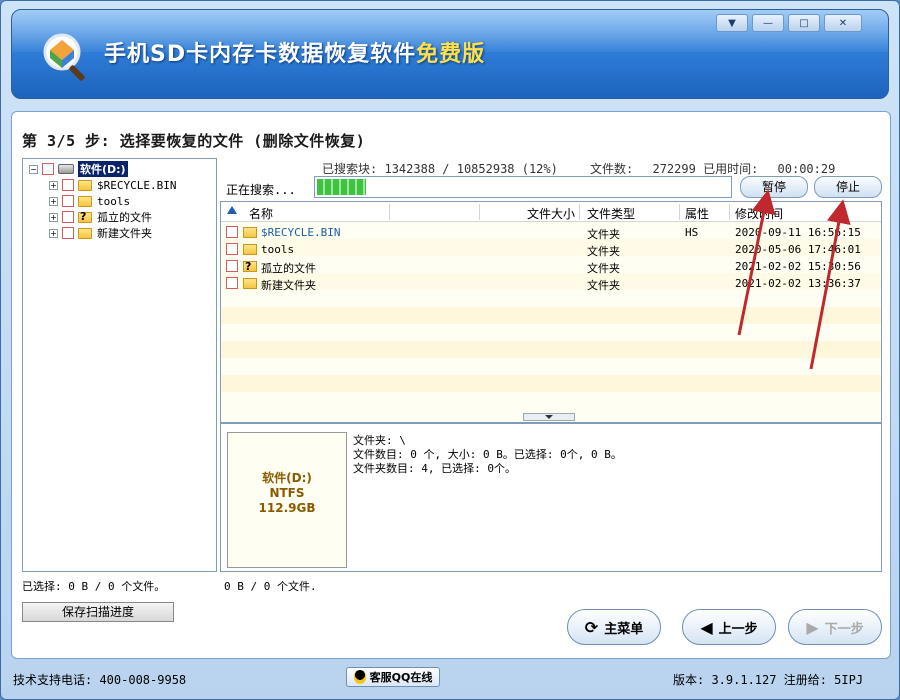 The width and height of the screenshot is (900, 700). Describe the element at coordinates (194, 141) in the screenshot. I see `step-title: 第 3/5 步: 选择要恢复的文件 (删除文件恢复)` at that location.